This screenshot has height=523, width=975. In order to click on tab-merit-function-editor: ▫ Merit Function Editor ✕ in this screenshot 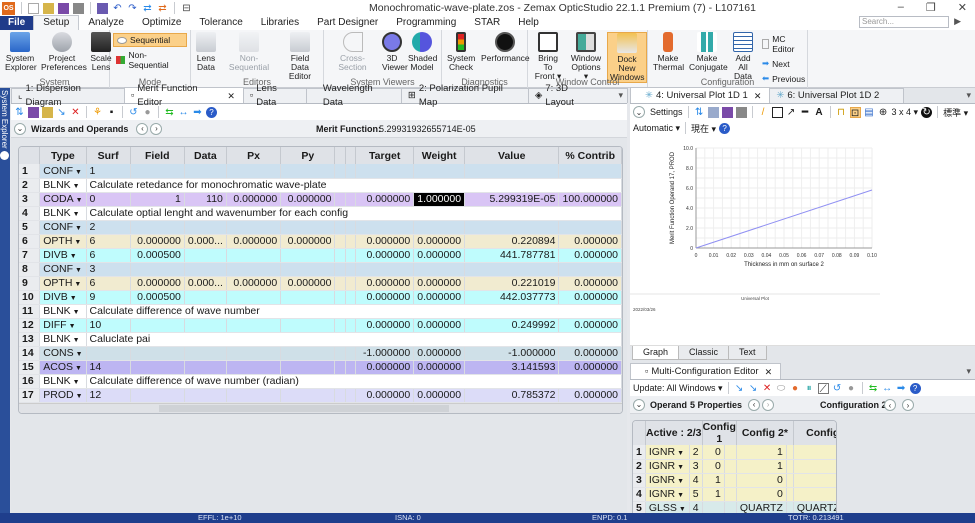, I will do `click(183, 95)`.